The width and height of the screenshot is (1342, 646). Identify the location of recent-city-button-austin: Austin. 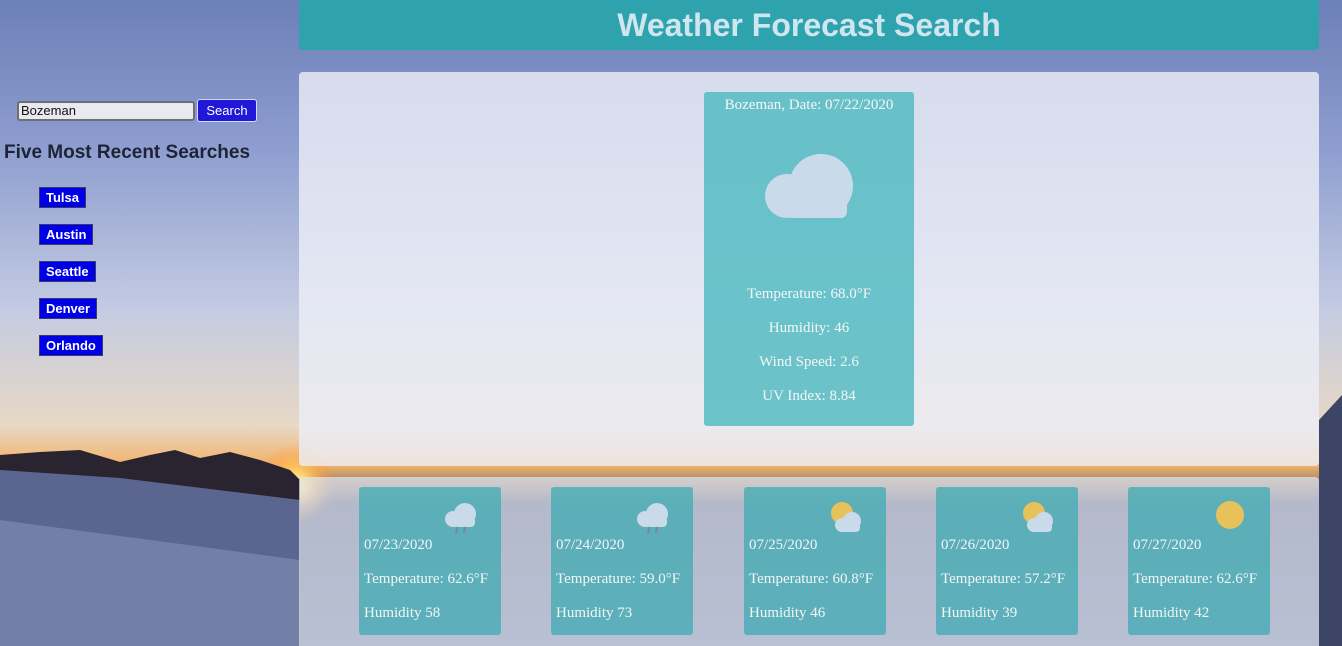
(66, 234).